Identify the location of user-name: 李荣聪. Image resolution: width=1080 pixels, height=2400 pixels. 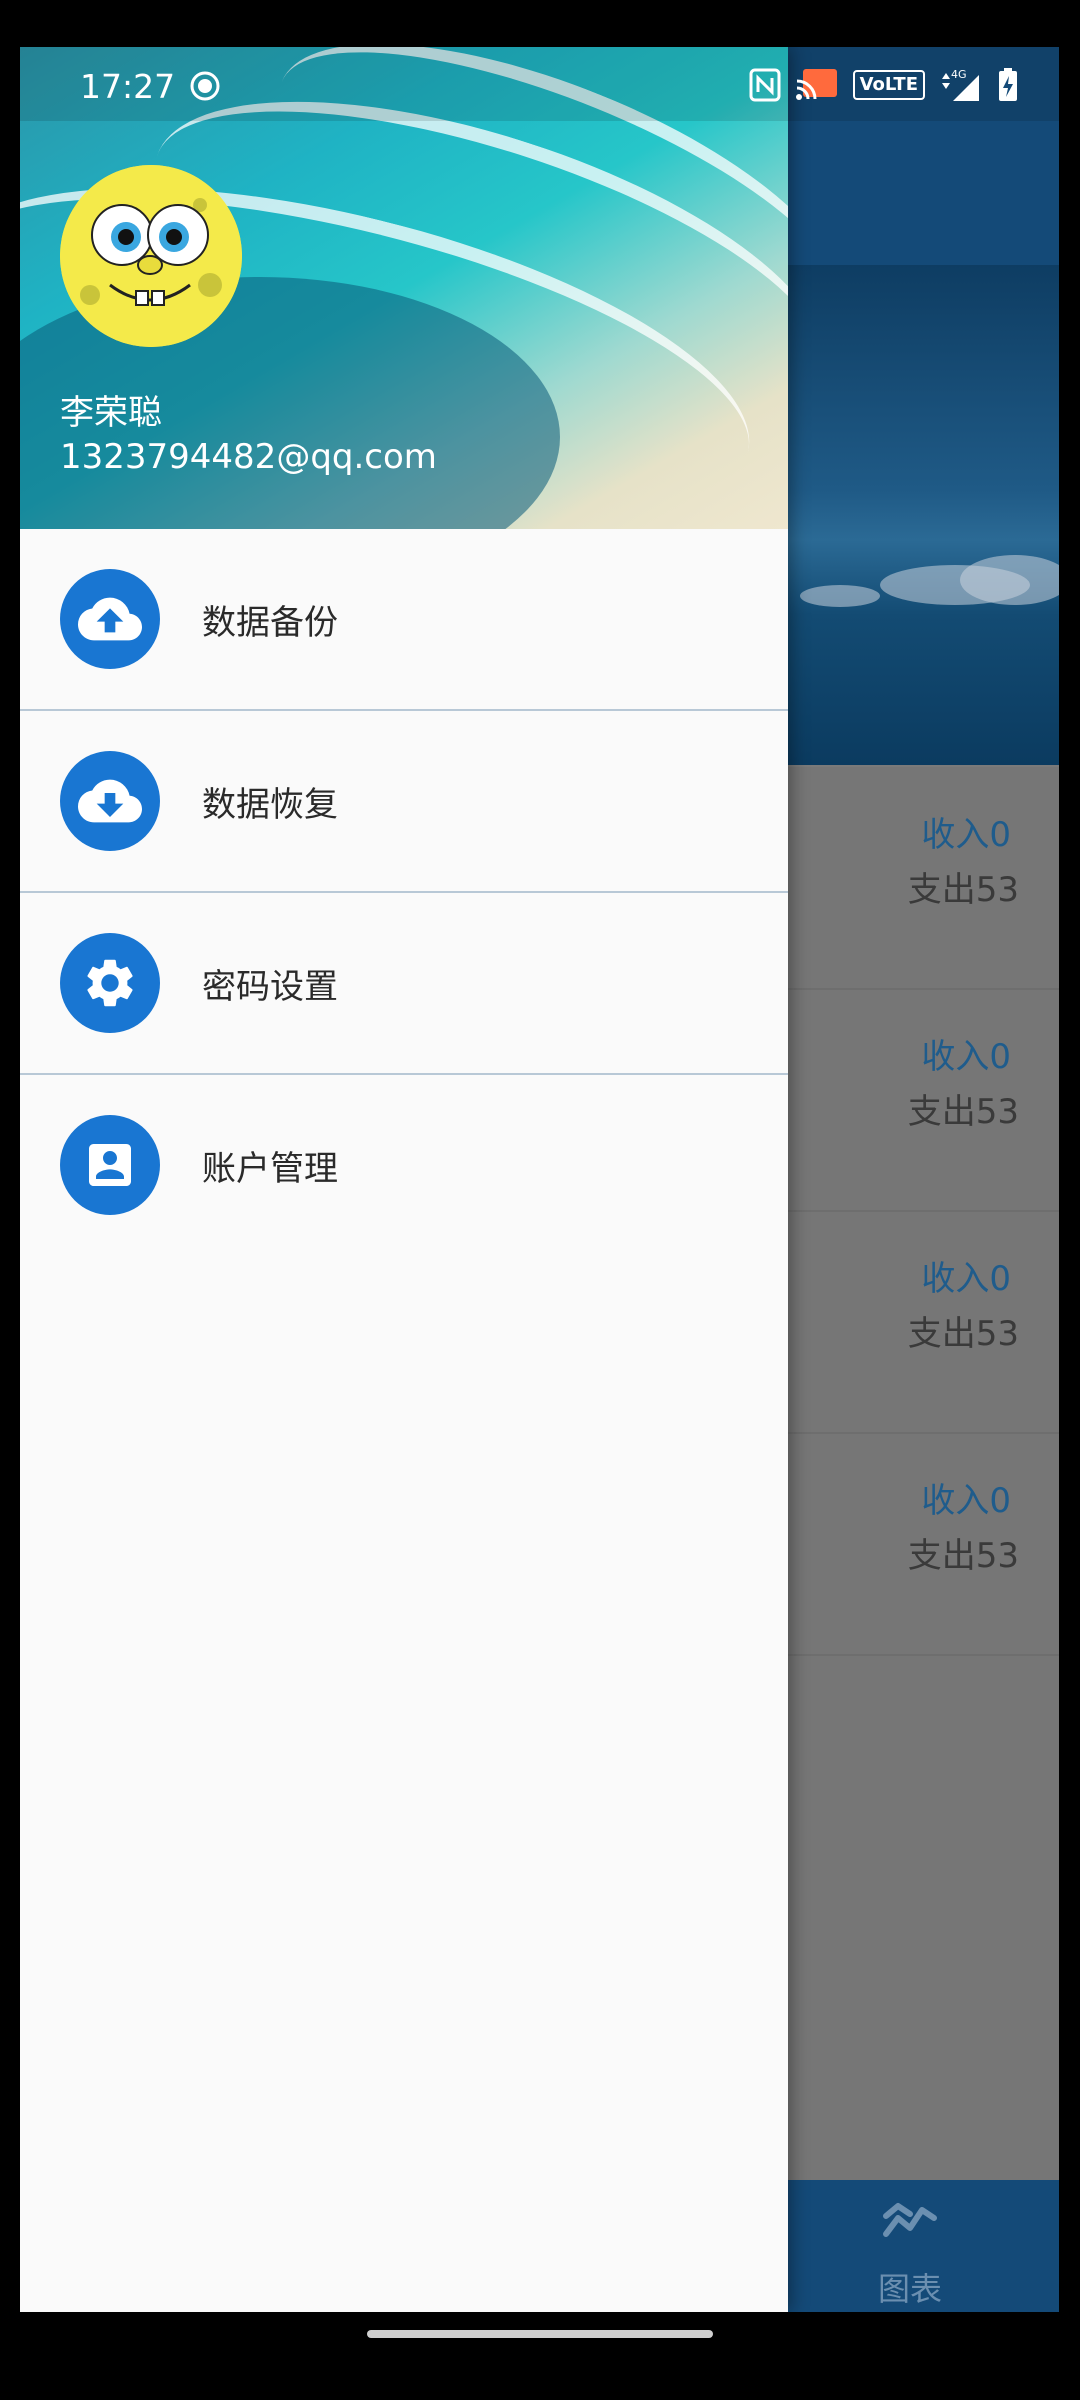
(111, 413).